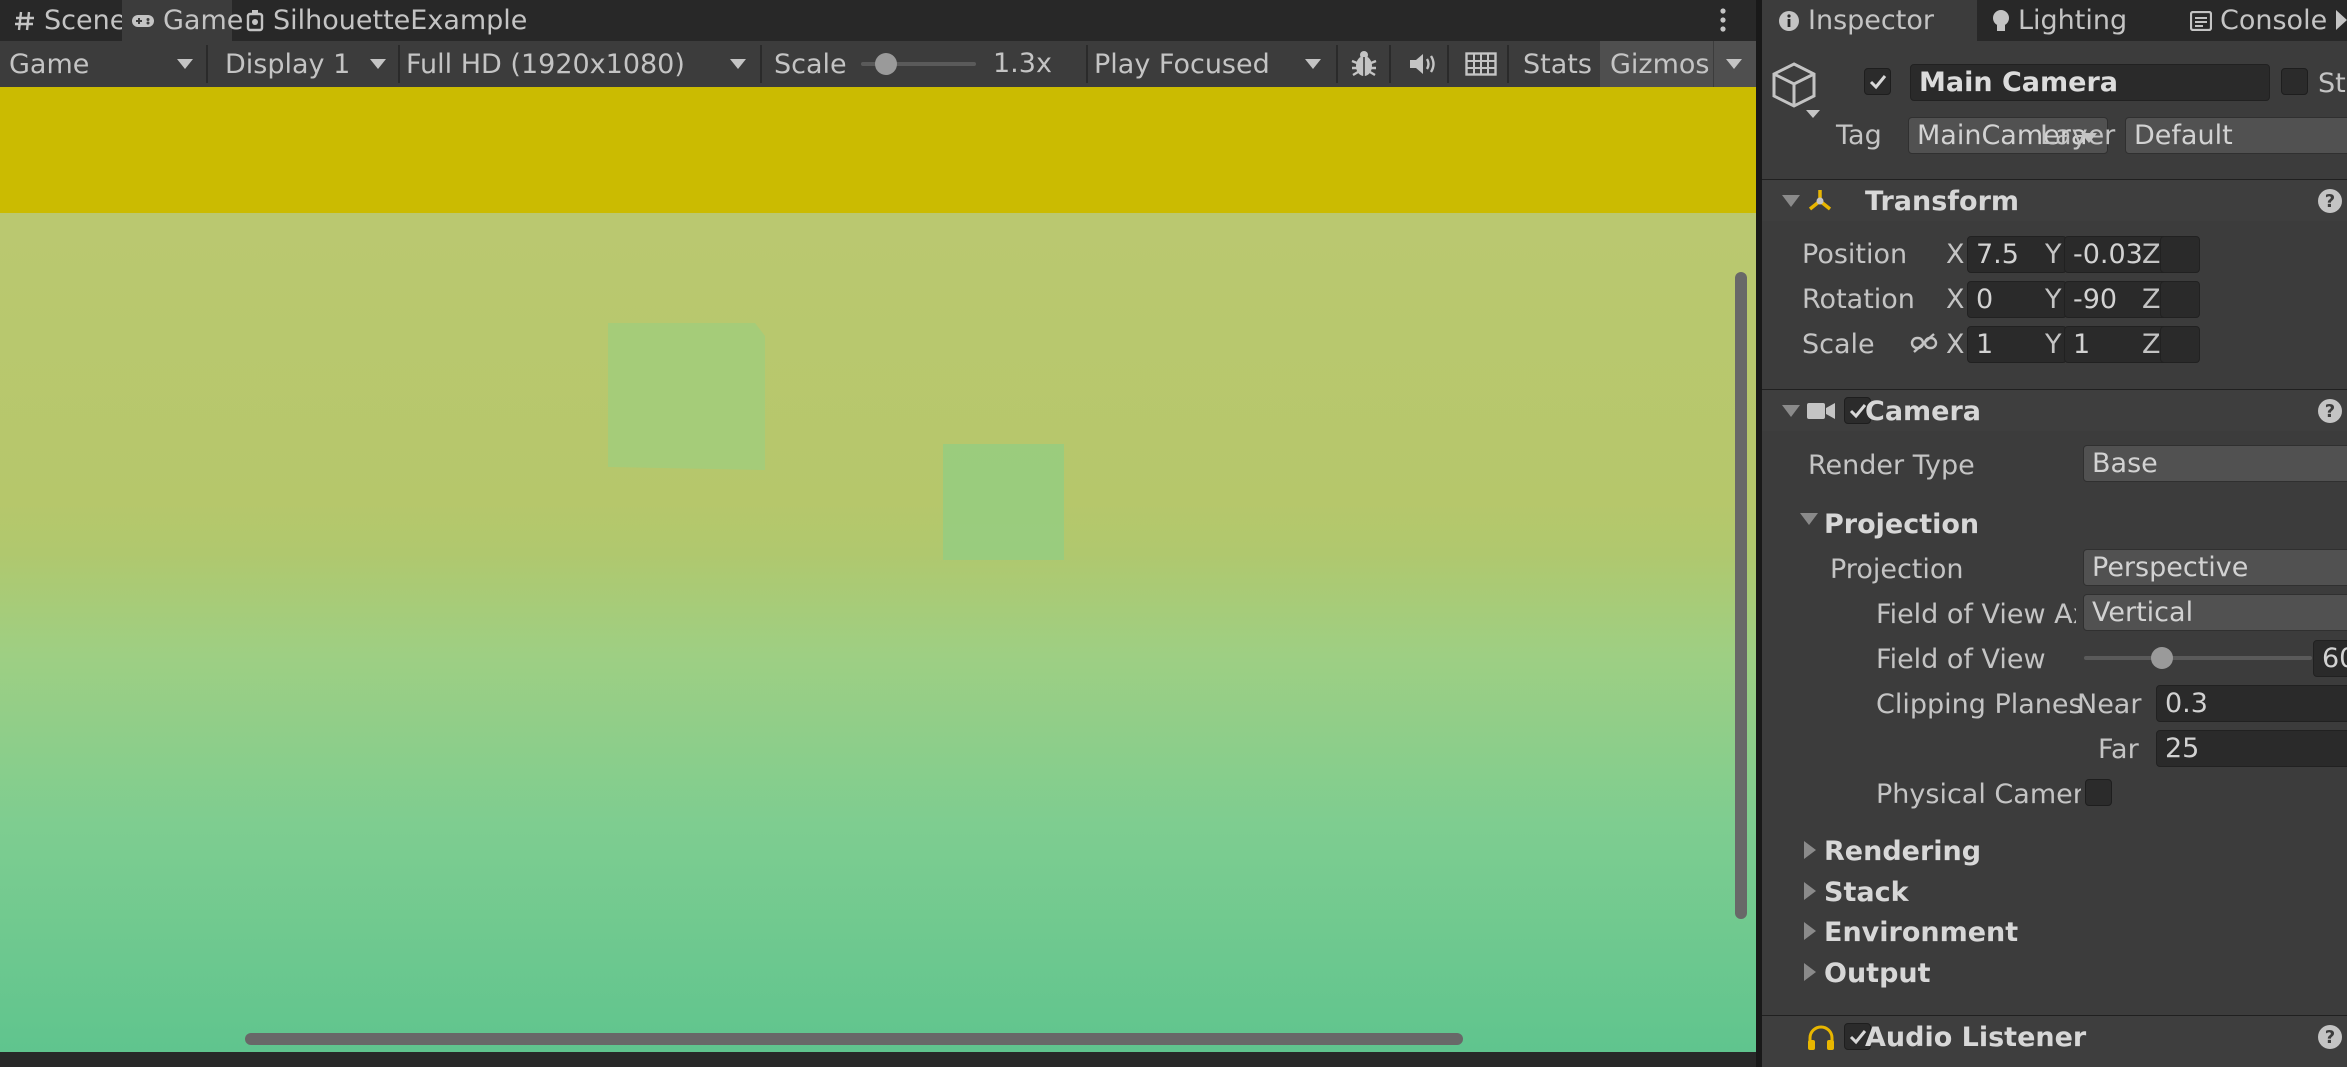 The image size is (2347, 1067). What do you see at coordinates (1741, 595) in the screenshot?
I see `vertical-scrollbar` at bounding box center [1741, 595].